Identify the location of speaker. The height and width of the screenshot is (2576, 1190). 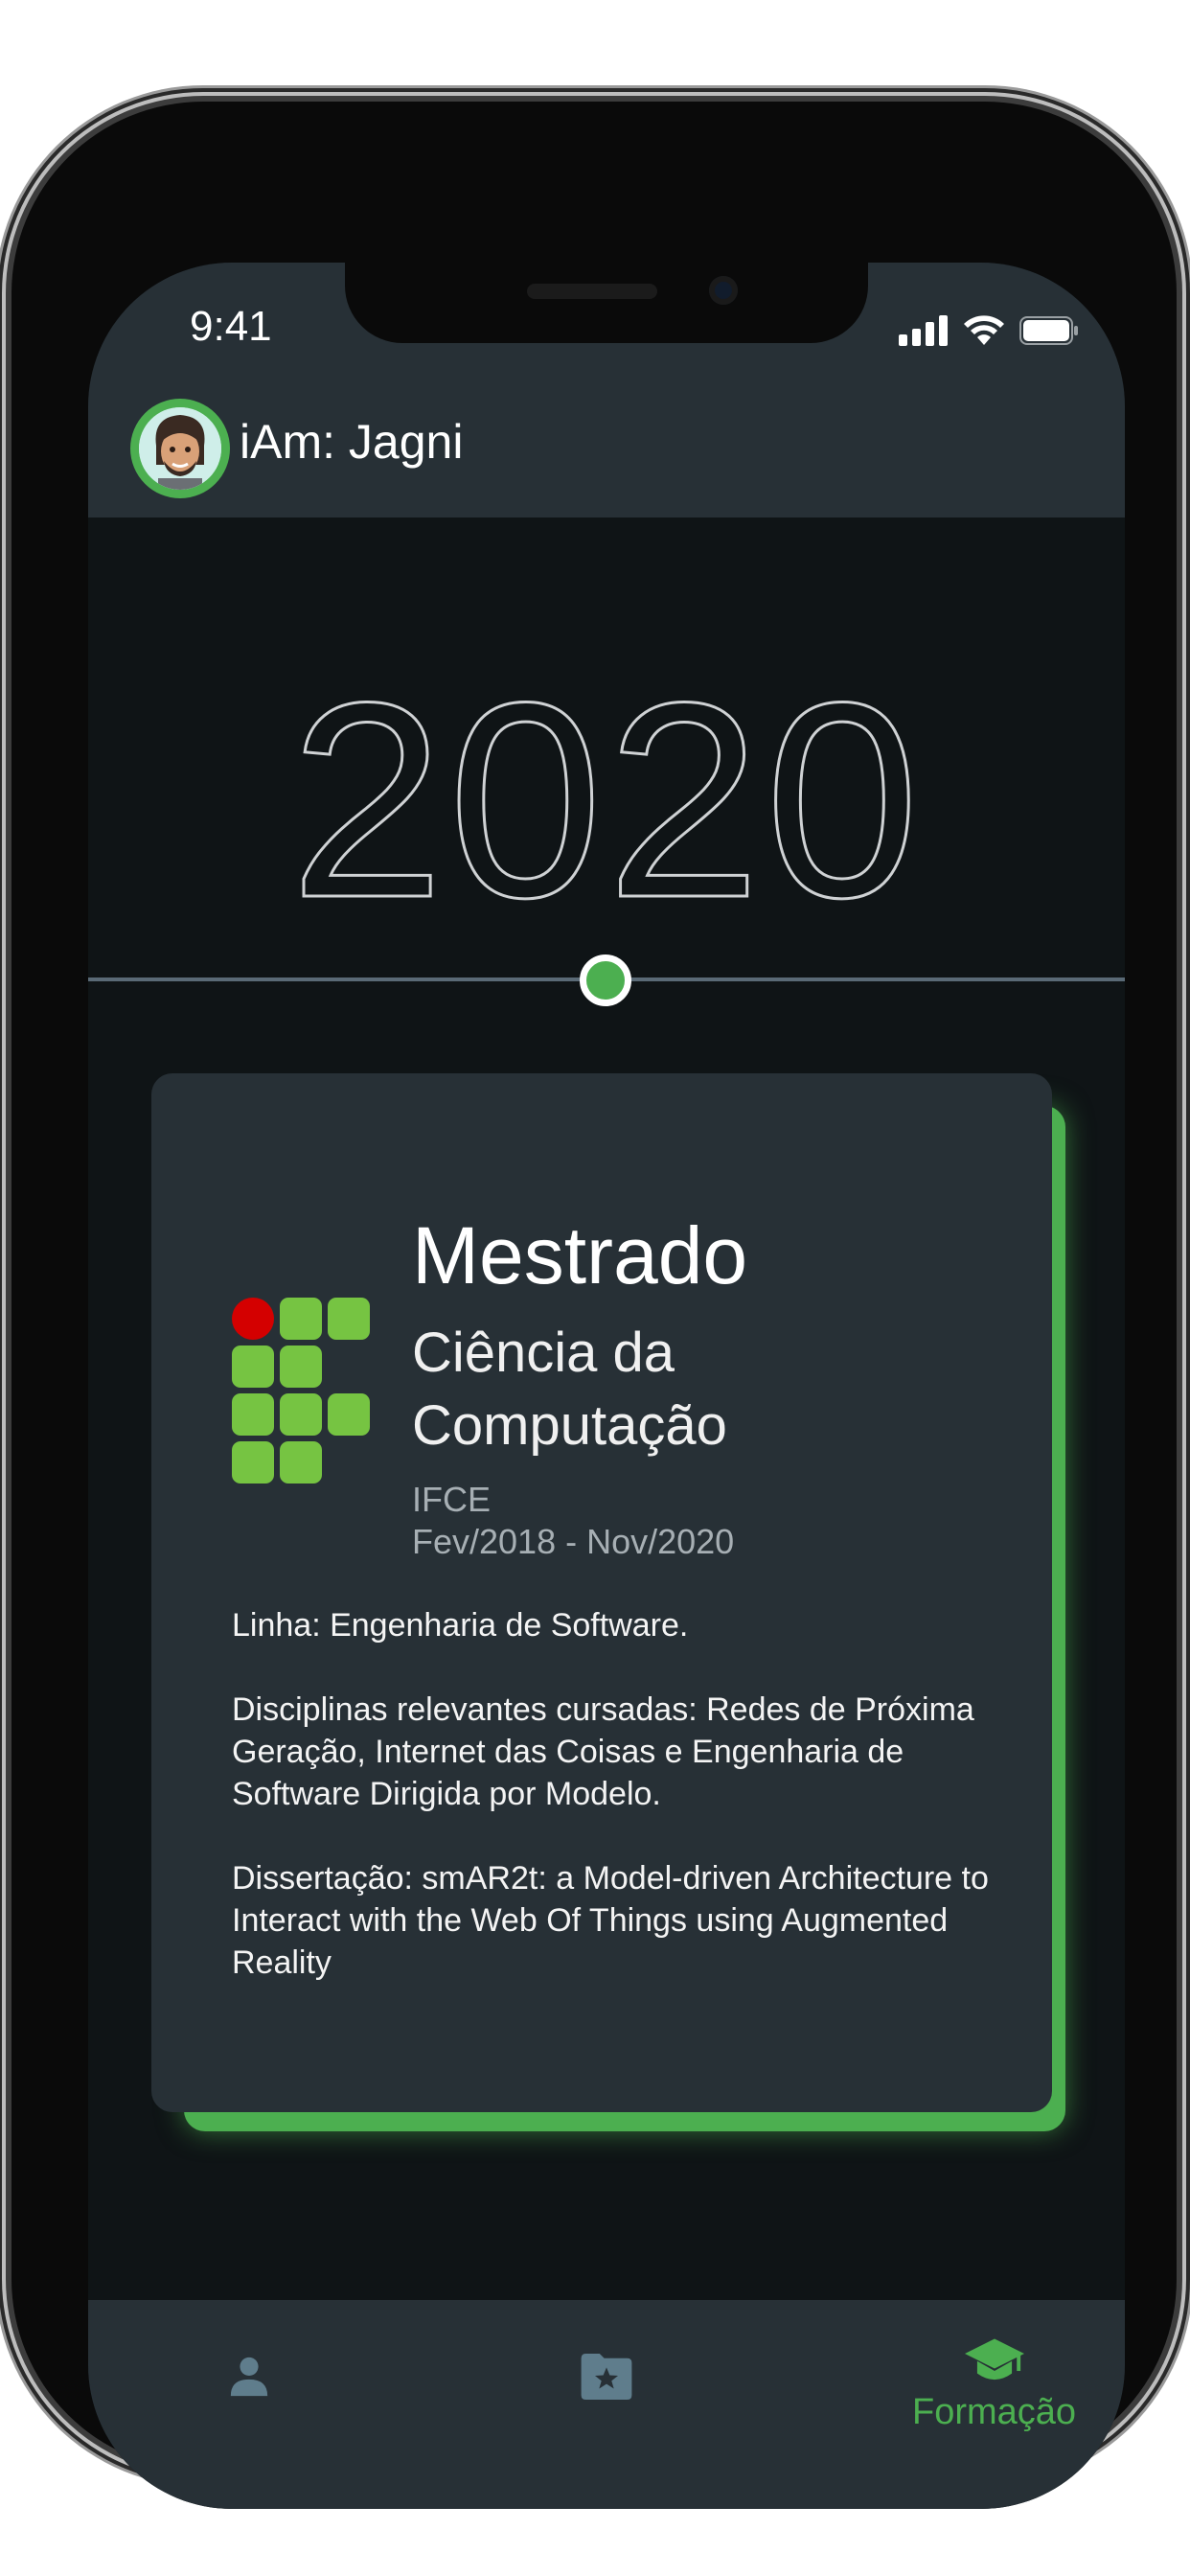
(592, 291).